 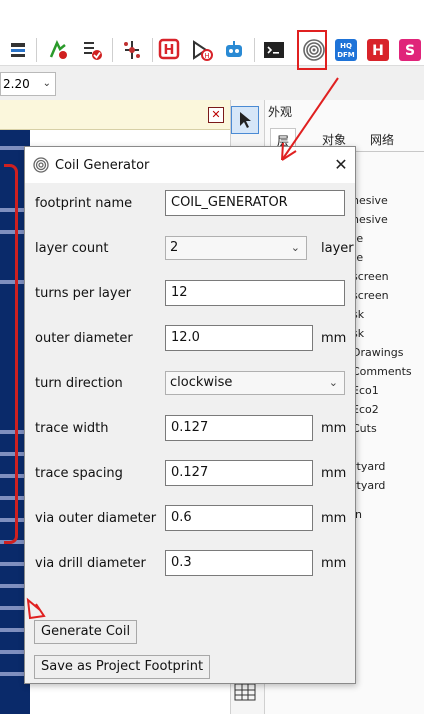 What do you see at coordinates (36, 608) in the screenshot?
I see `annotation-arrow-to-generate` at bounding box center [36, 608].